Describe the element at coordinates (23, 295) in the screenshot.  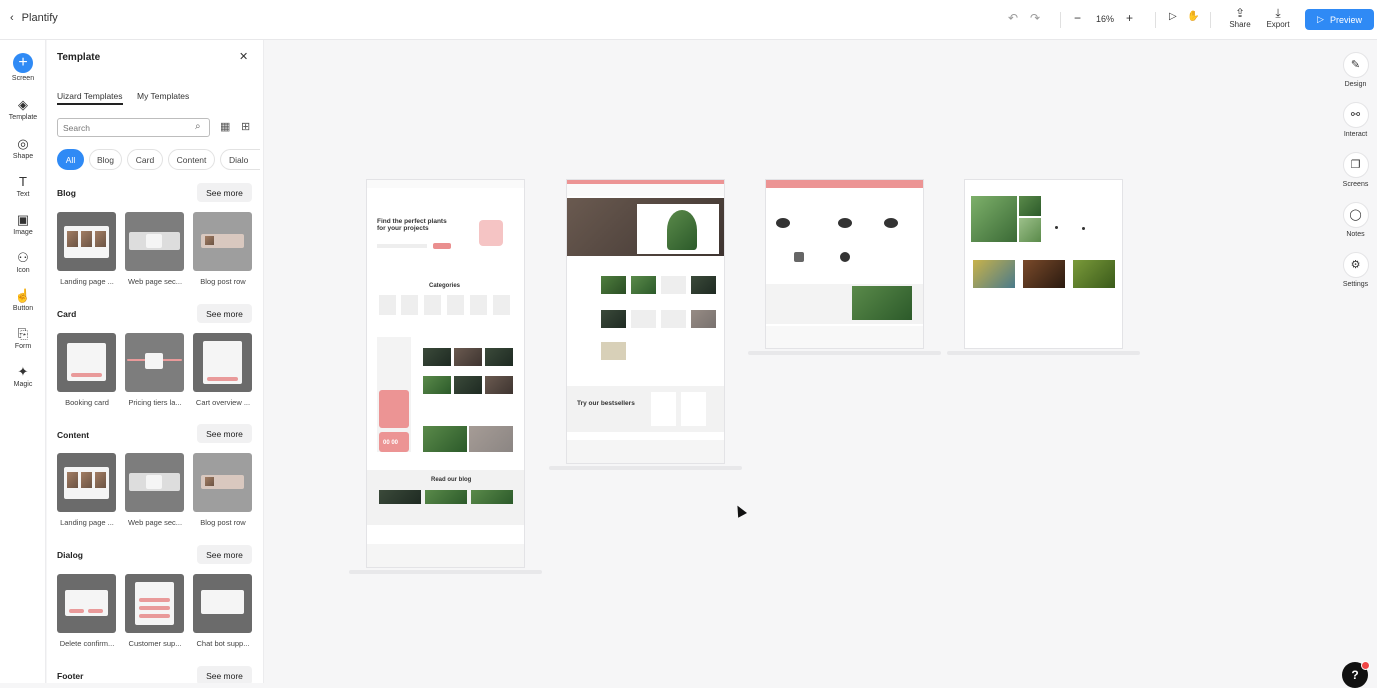
I see `button-icon: ☝` at that location.